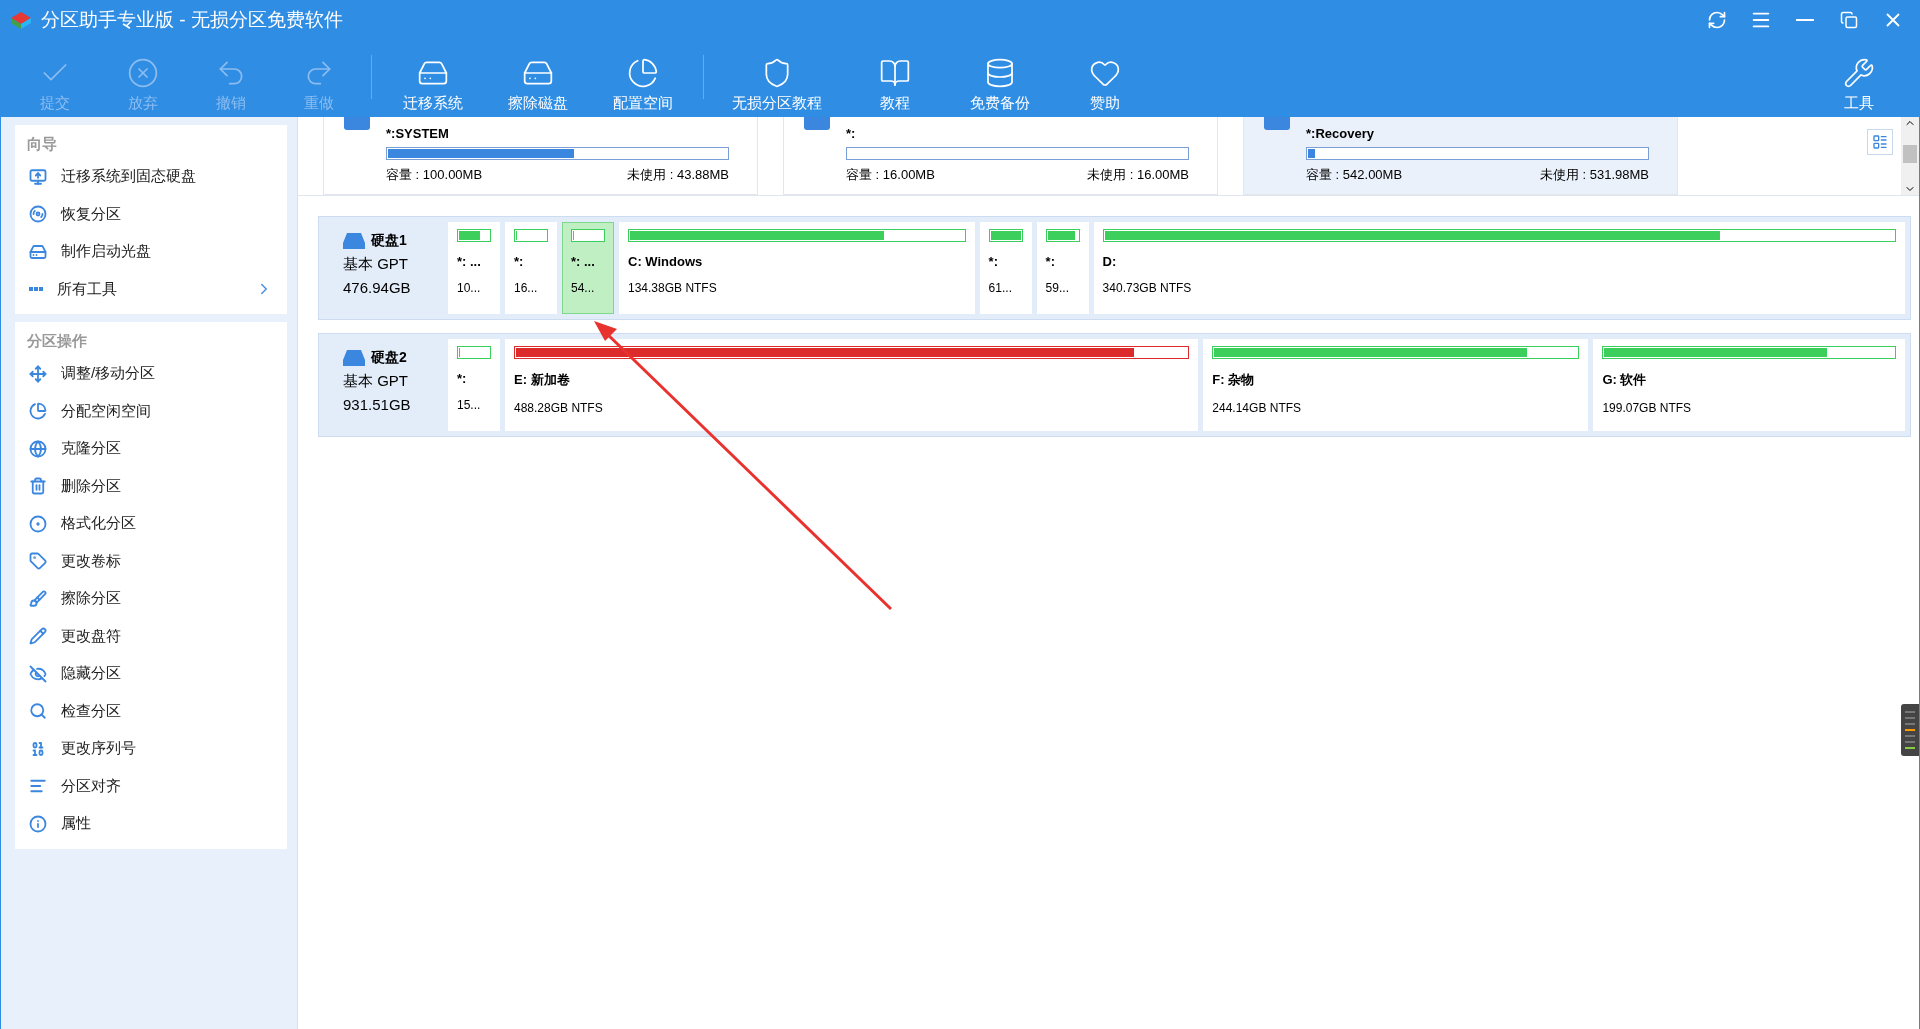 The height and width of the screenshot is (1029, 1920). I want to click on sidebar-item: 分区对齐, so click(151, 786).